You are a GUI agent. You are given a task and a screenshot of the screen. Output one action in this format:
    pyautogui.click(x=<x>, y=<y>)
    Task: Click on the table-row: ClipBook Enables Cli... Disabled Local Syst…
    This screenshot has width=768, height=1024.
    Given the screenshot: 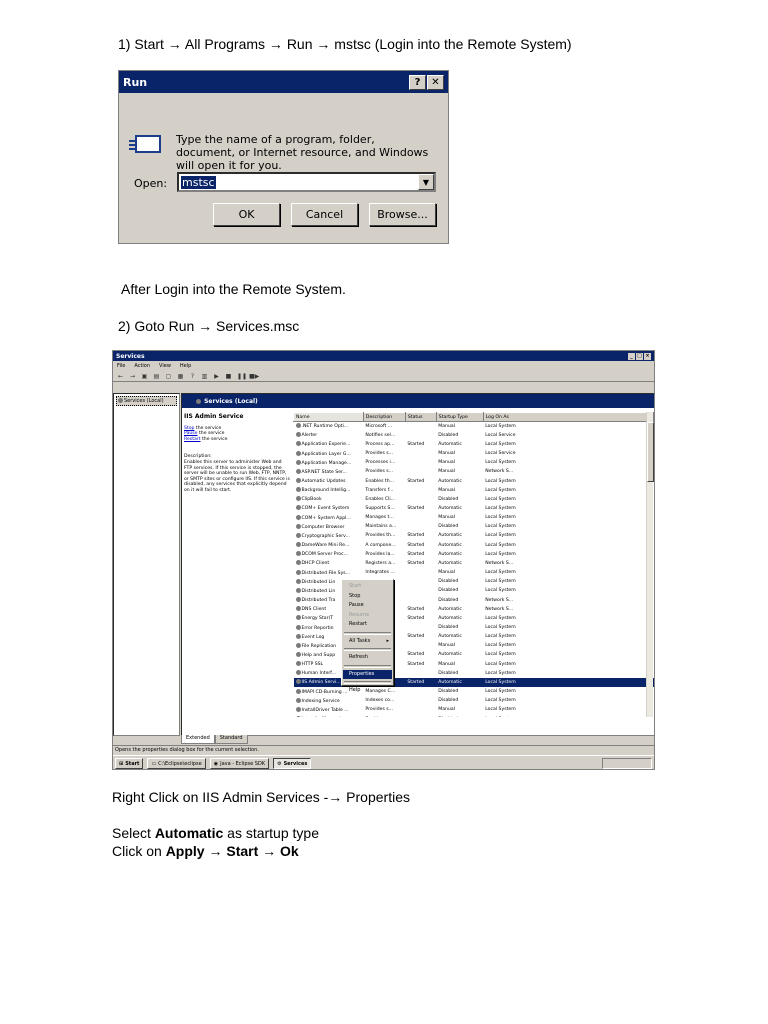 What is the action you would take?
    pyautogui.click(x=474, y=499)
    